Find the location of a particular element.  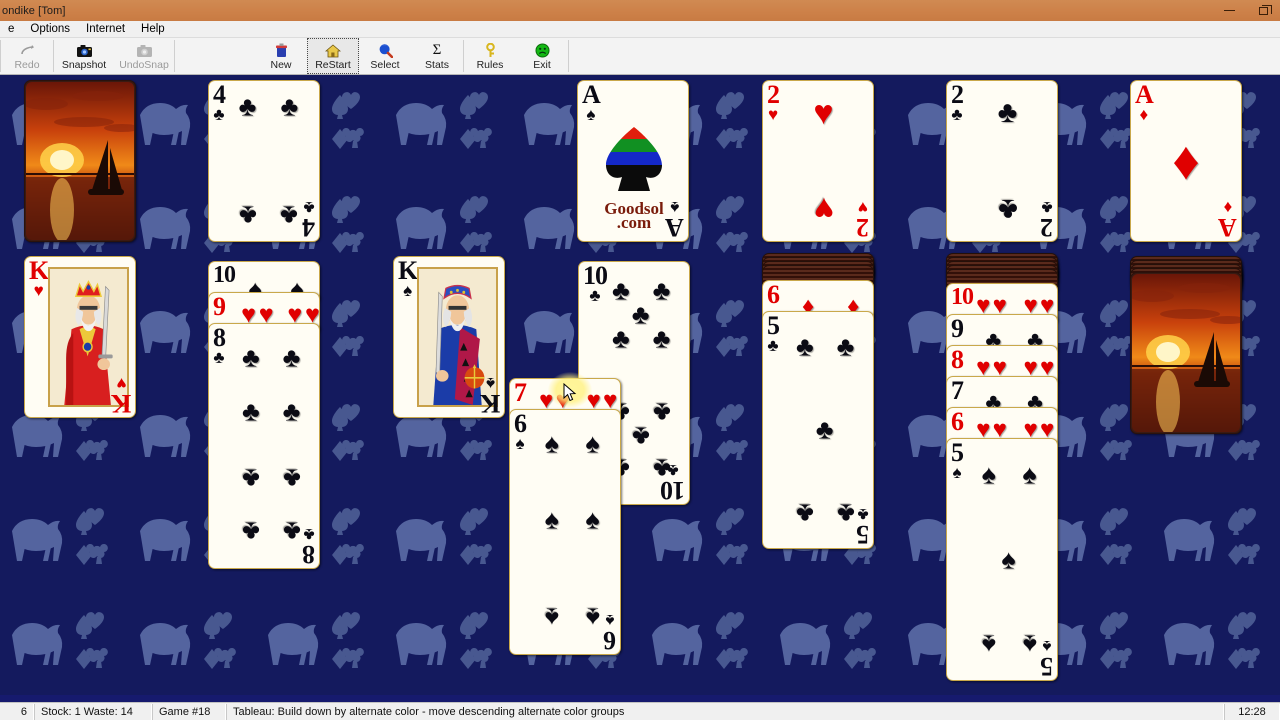

status-game-number: Game #18 is located at coordinates (189, 711).